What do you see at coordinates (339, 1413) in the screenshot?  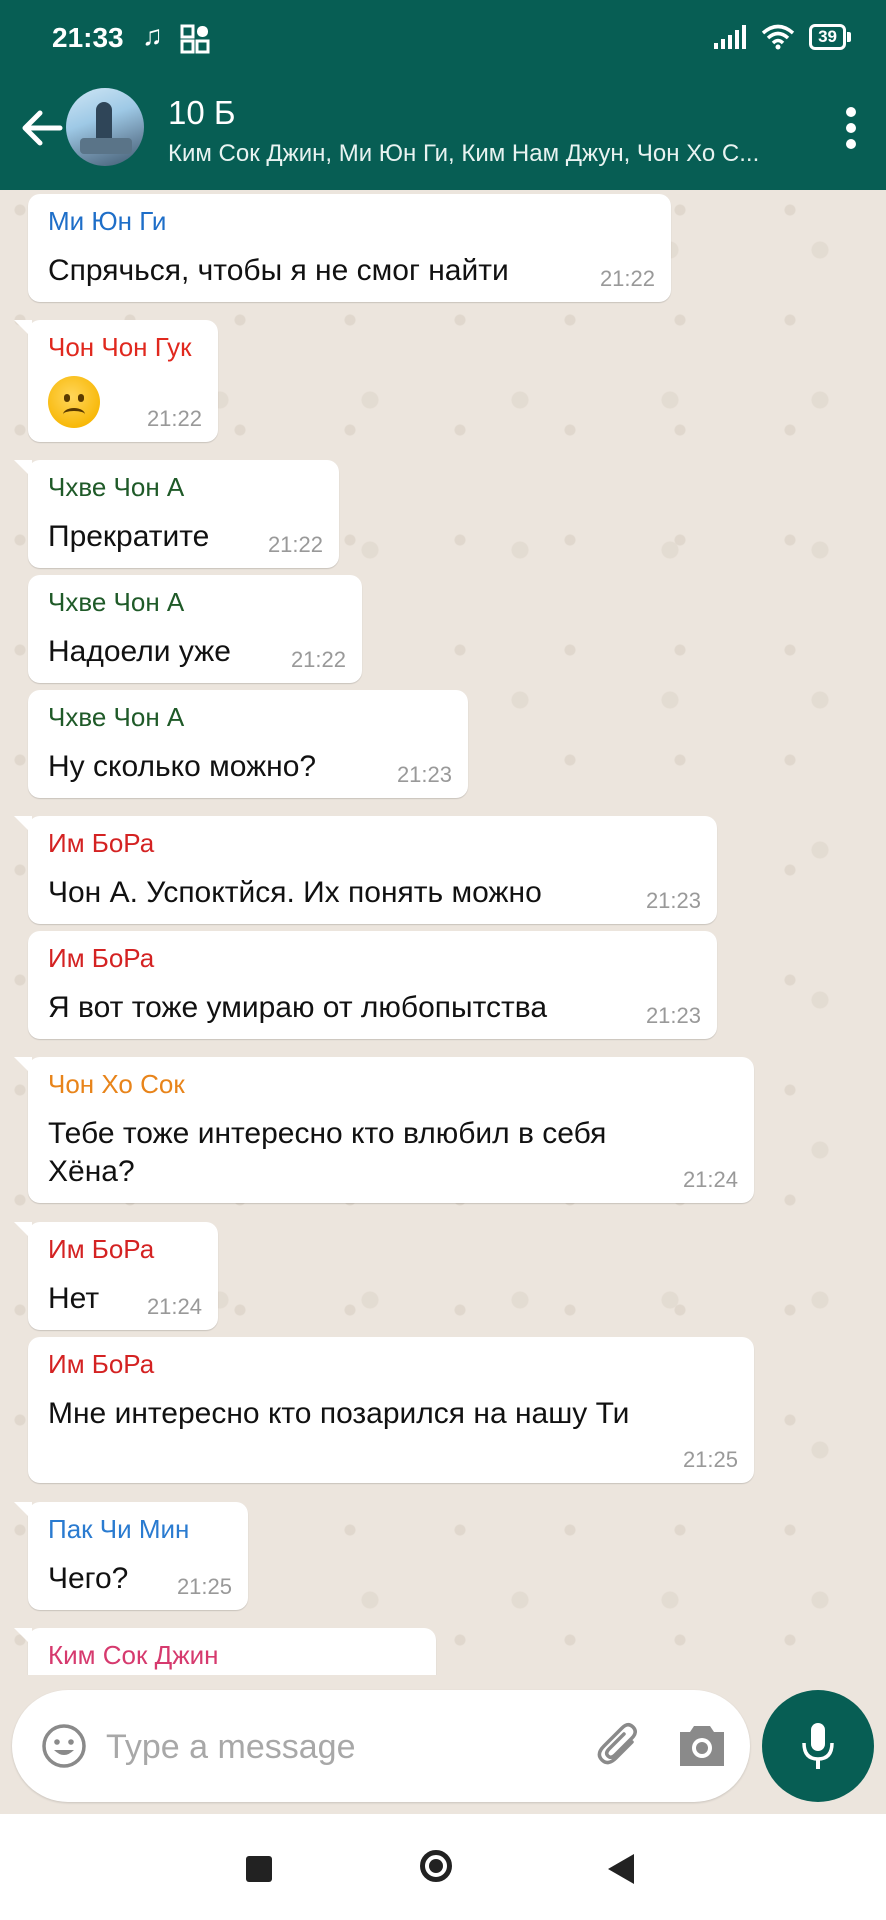 I see `message-text: Мне интересно кто позарился на нашу Ти` at bounding box center [339, 1413].